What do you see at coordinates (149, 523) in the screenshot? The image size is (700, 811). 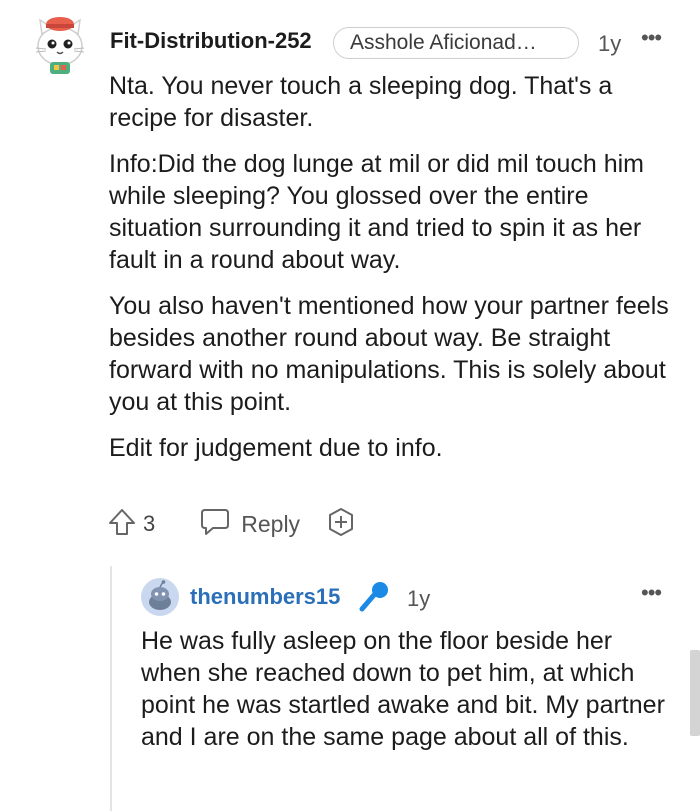 I see `vote-count: 3` at bounding box center [149, 523].